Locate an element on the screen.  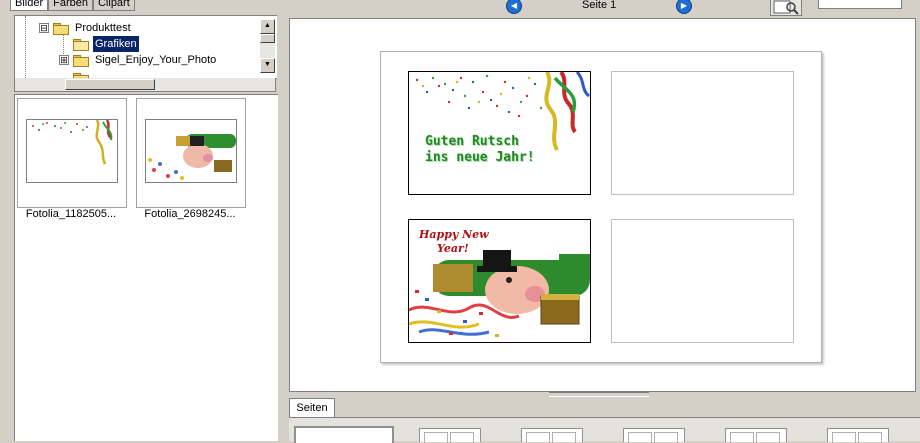
page-thumbnails-strip is located at coordinates (604, 430).